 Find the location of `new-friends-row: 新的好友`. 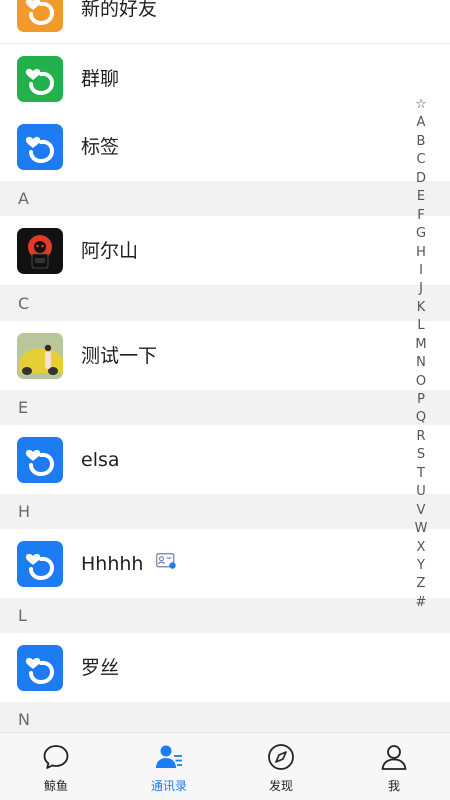

new-friends-row: 新的好友 is located at coordinates (225, 22).